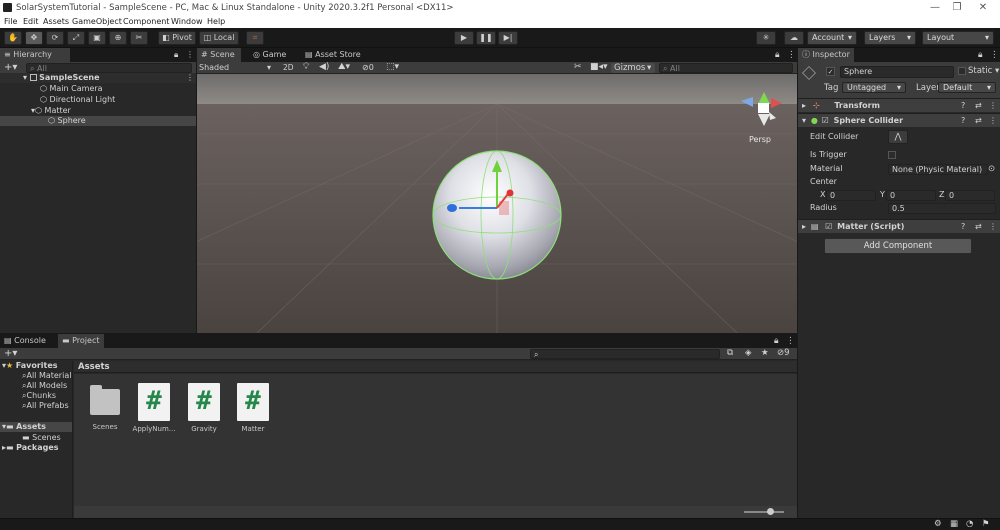  What do you see at coordinates (255, 38) in the screenshot?
I see `grid-snap-icon: ⌗` at bounding box center [255, 38].